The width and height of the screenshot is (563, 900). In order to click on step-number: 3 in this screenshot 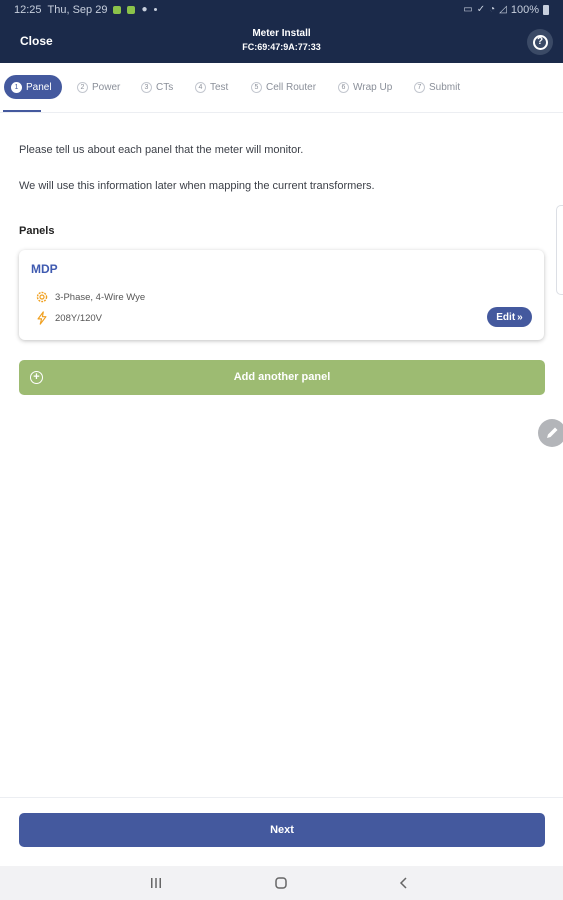, I will do `click(146, 87)`.